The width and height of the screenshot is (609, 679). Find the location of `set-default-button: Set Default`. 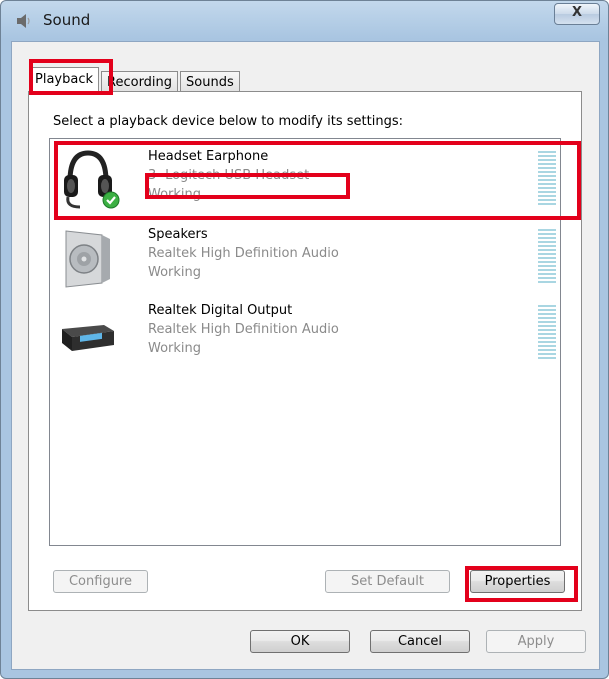

set-default-button: Set Default is located at coordinates (387, 581).